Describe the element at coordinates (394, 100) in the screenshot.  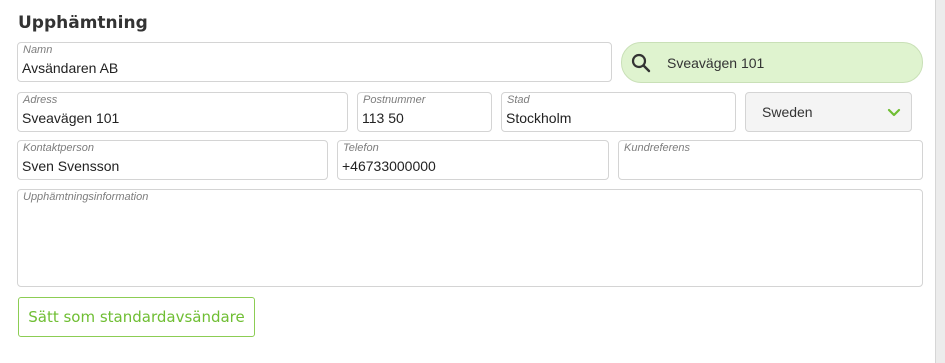
I see `postcode-label: Postnummer` at that location.